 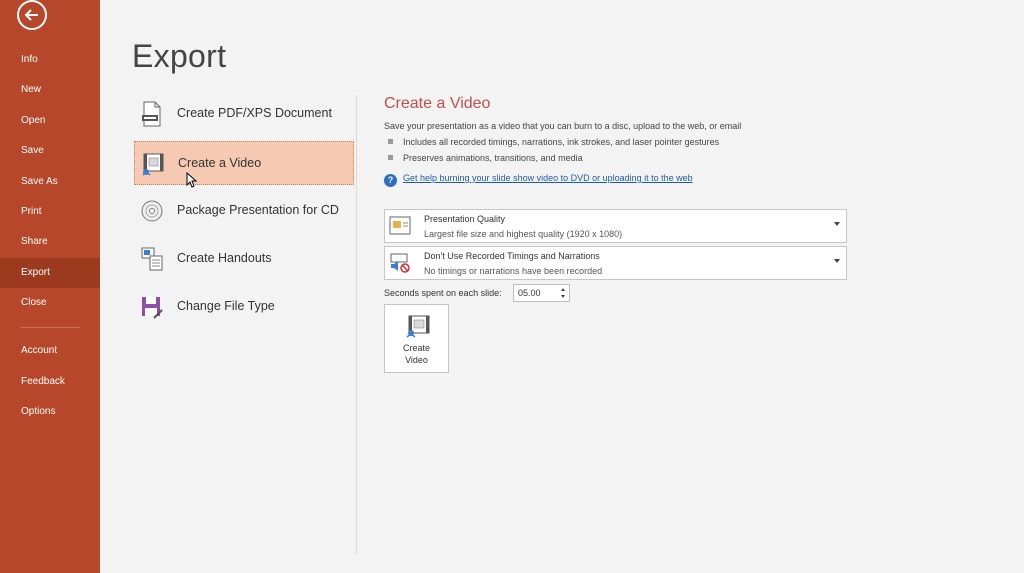 I want to click on nav-account: Account, so click(x=50, y=351).